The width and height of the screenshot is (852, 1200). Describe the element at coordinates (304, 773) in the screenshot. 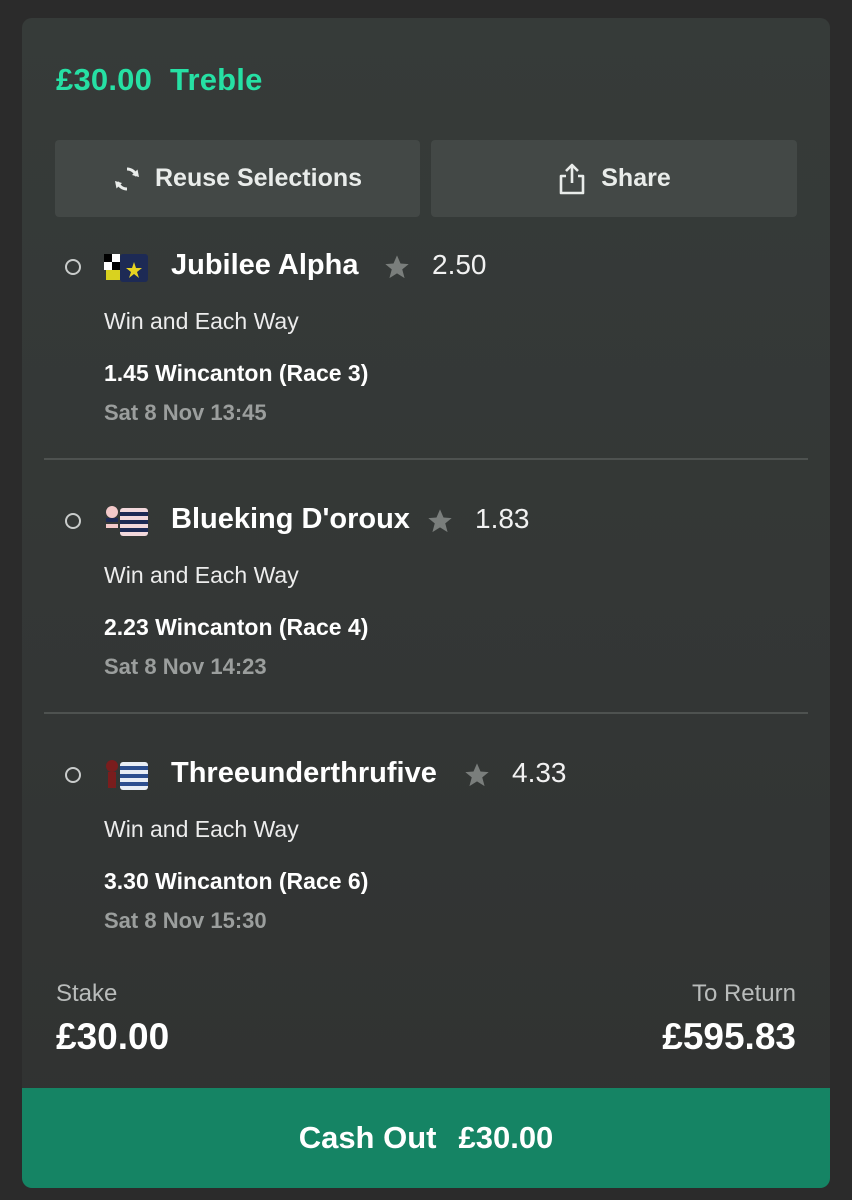

I see `horse-name: Threeunderthrufive` at that location.